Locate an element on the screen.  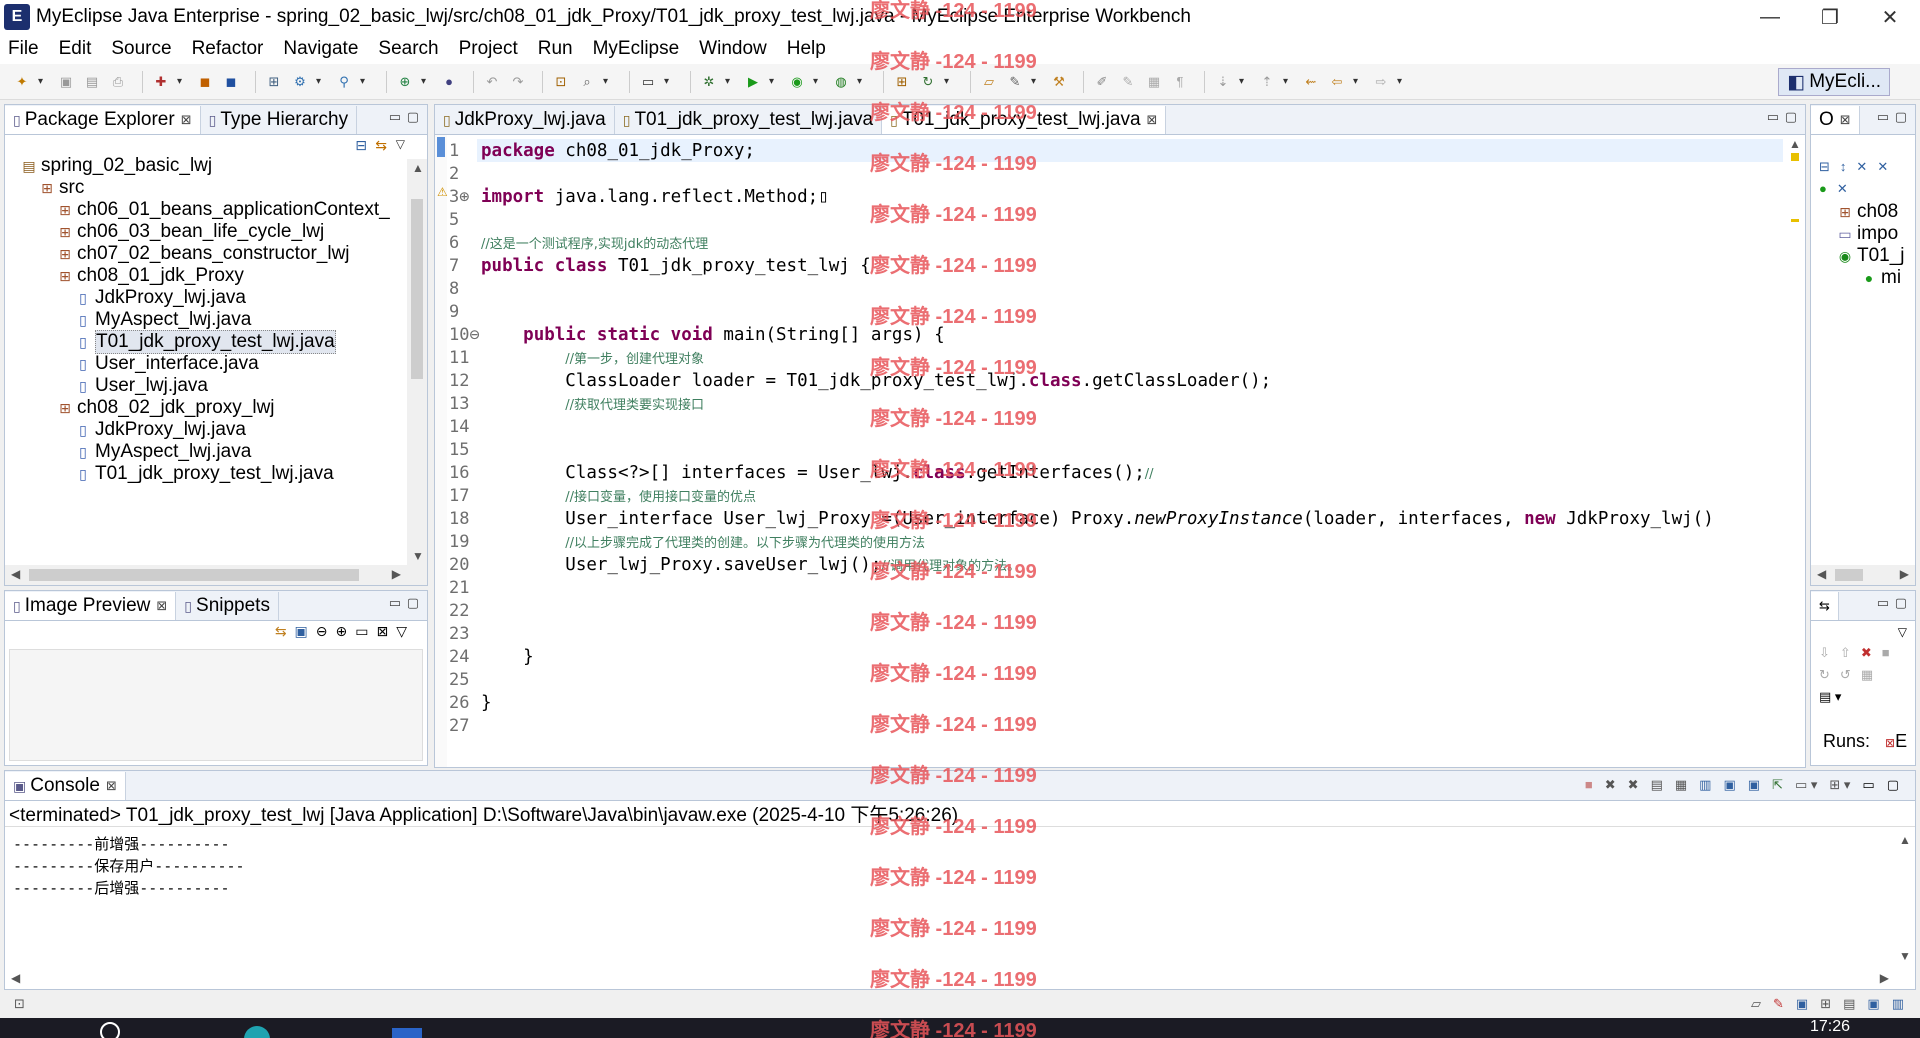
tree-vscroll-thumb is located at coordinates (417, 289).